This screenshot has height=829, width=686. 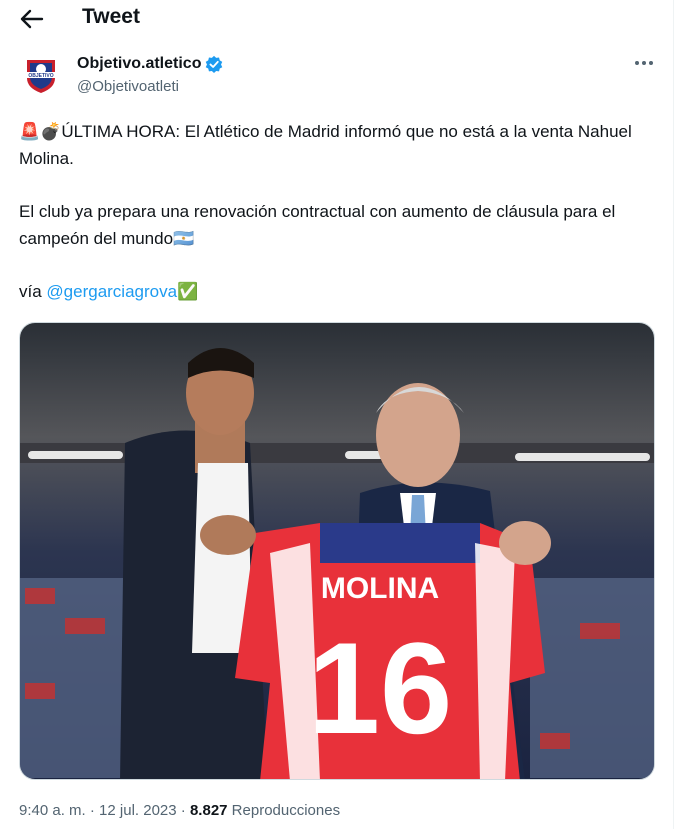 What do you see at coordinates (380, 588) in the screenshot?
I see `jersey-name: MOLINA` at bounding box center [380, 588].